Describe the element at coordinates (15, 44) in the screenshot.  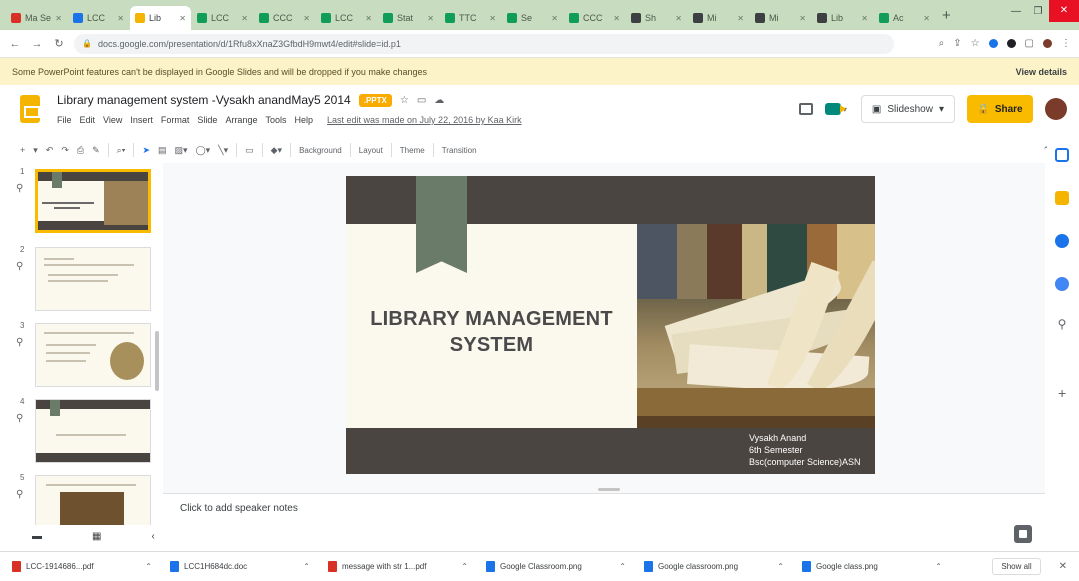
I see `back-icon: ←` at that location.